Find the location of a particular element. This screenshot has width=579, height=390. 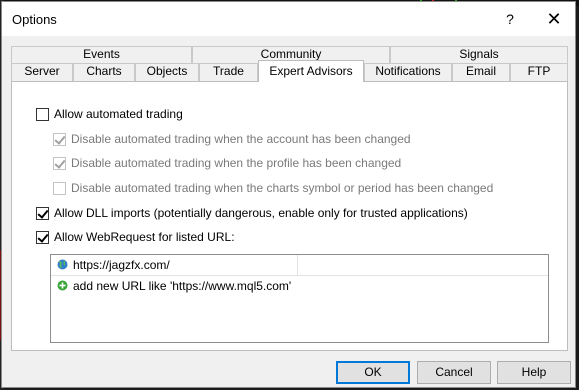

tab-server: Server is located at coordinates (42, 72).